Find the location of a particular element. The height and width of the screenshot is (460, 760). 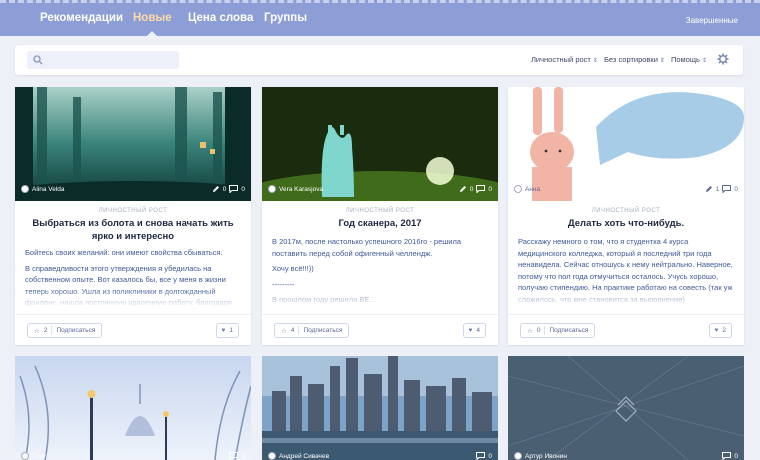

author: Андрей Сивачев is located at coordinates (298, 456).